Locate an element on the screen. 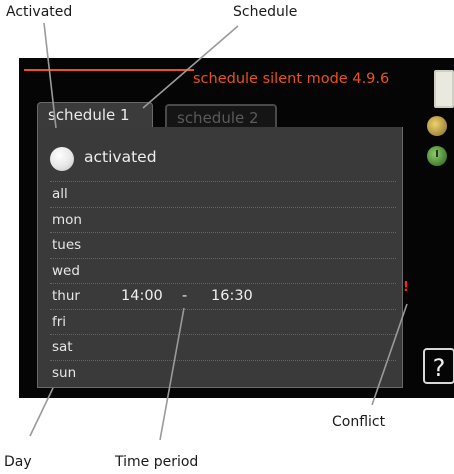 The width and height of the screenshot is (454, 474). leader-line-activated is located at coordinates (50, 75).